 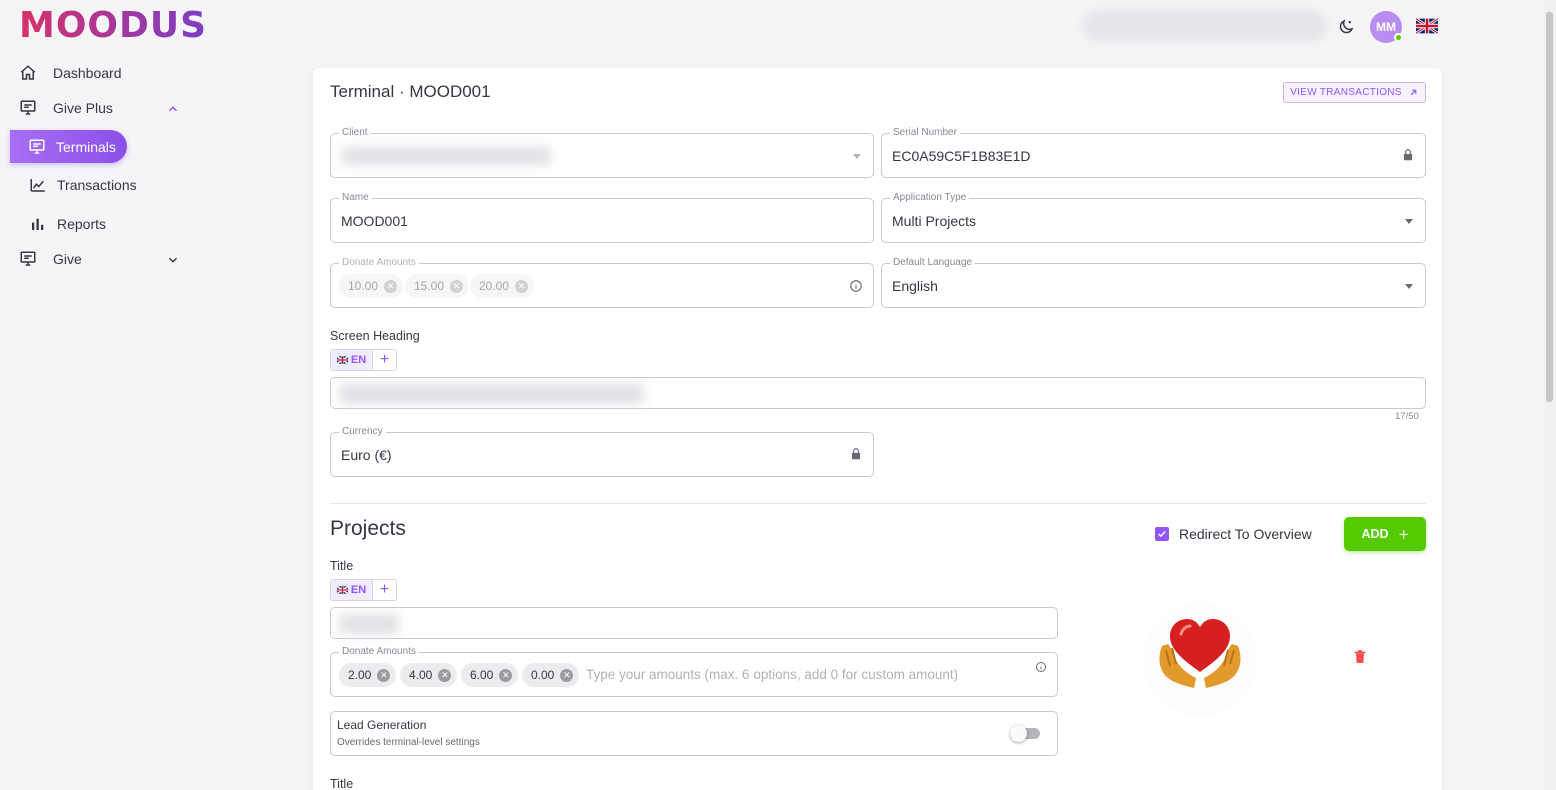 I want to click on currency-value: Euro (€), so click(x=366, y=455).